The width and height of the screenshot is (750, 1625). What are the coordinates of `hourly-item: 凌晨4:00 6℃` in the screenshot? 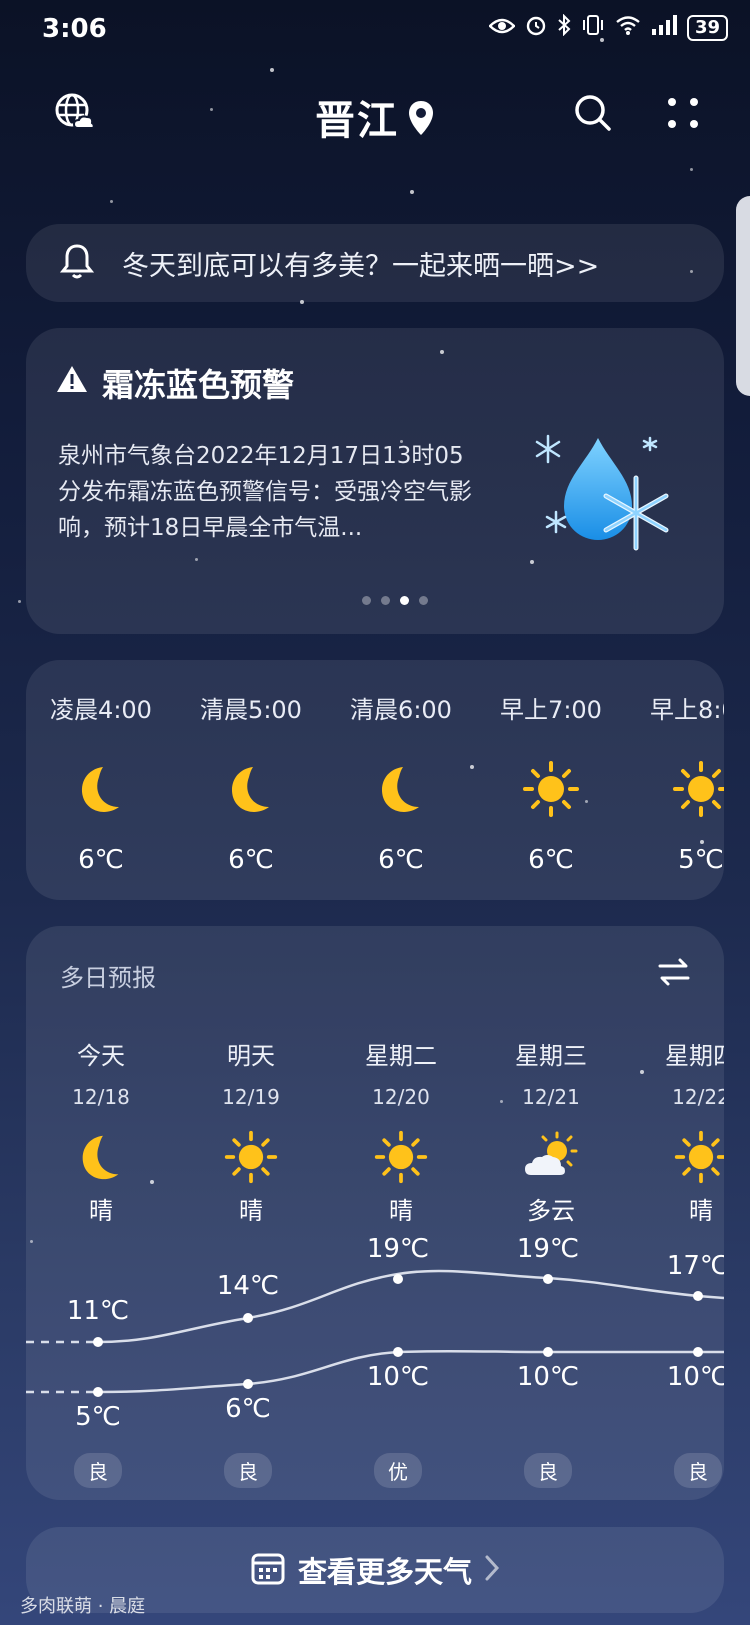 It's located at (101, 782).